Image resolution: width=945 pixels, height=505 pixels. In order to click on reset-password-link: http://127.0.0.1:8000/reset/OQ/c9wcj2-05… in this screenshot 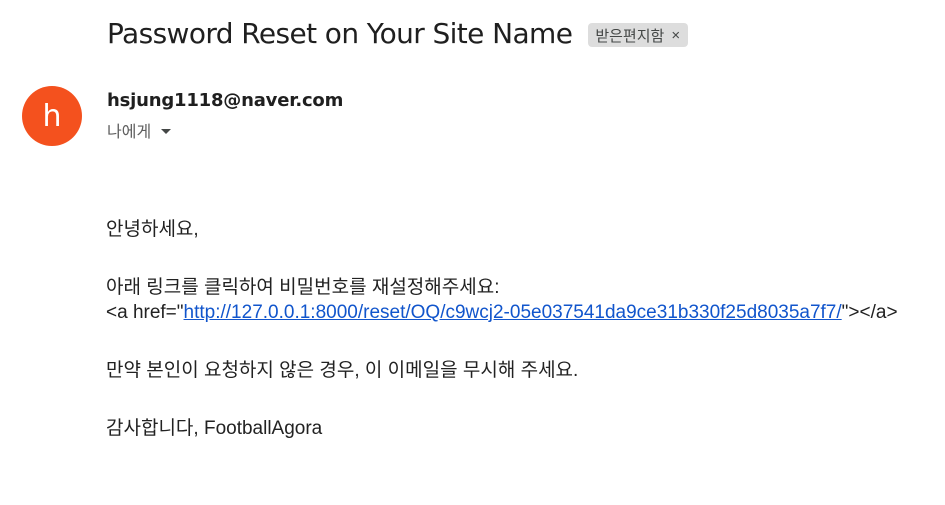, I will do `click(513, 312)`.